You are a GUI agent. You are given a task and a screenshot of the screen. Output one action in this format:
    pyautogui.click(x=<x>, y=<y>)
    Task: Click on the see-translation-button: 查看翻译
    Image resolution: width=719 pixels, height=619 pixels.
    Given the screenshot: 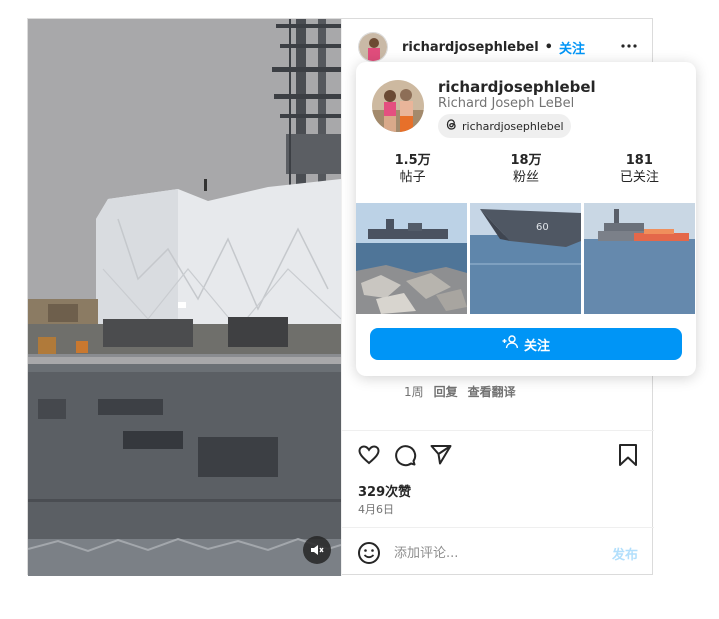 What is the action you would take?
    pyautogui.click(x=492, y=391)
    